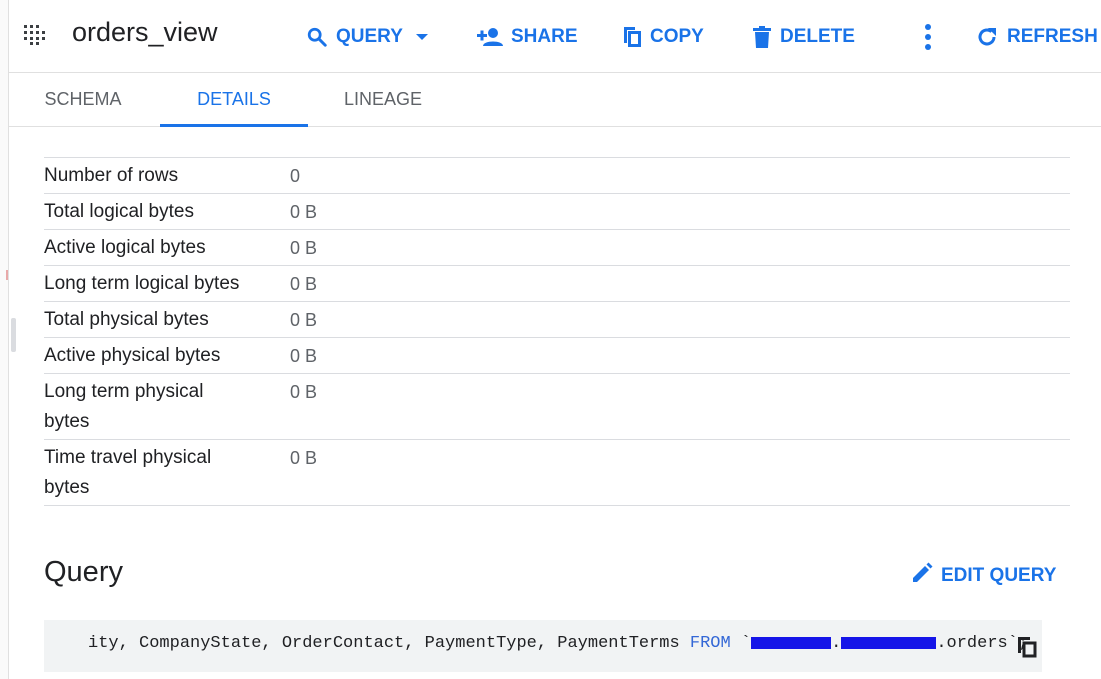 This screenshot has height=679, width=1101. I want to click on search-icon, so click(317, 37).